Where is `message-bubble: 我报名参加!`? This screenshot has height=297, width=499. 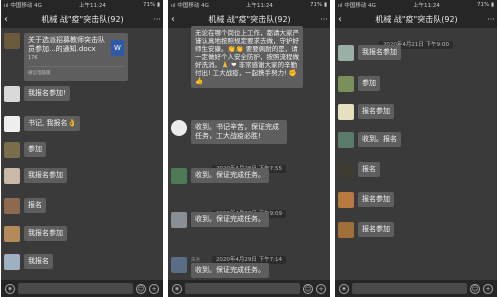
message-bubble: 我报名参加! is located at coordinates (47, 93).